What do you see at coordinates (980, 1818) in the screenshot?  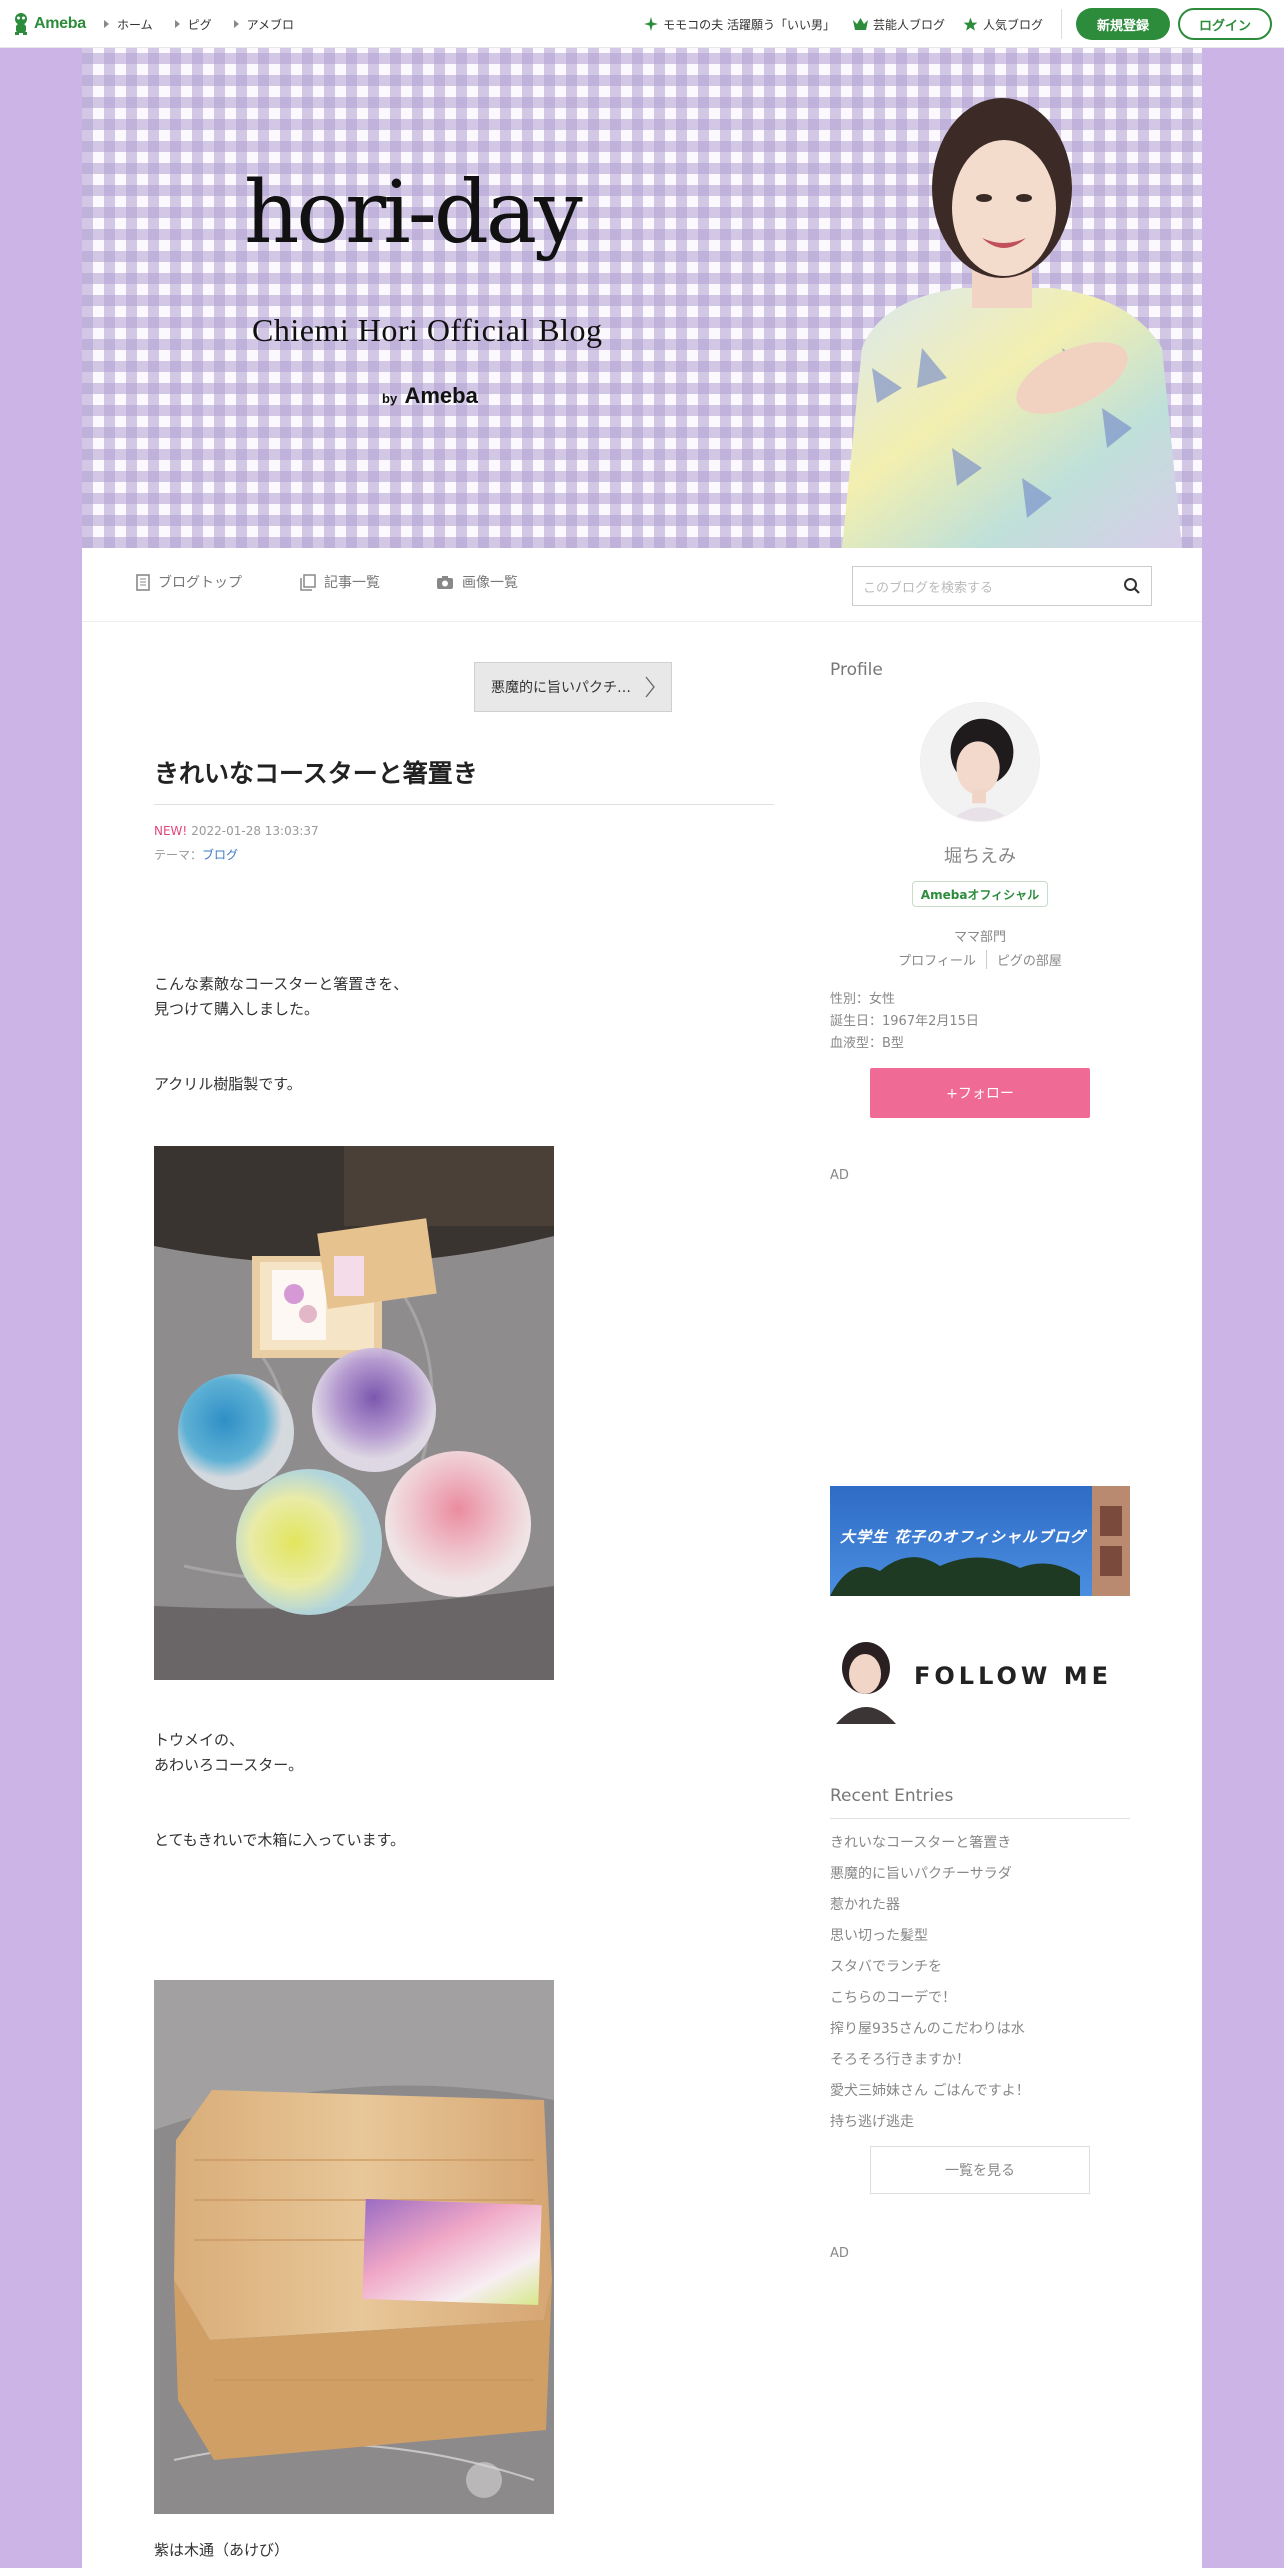 I see `recent-divider` at bounding box center [980, 1818].